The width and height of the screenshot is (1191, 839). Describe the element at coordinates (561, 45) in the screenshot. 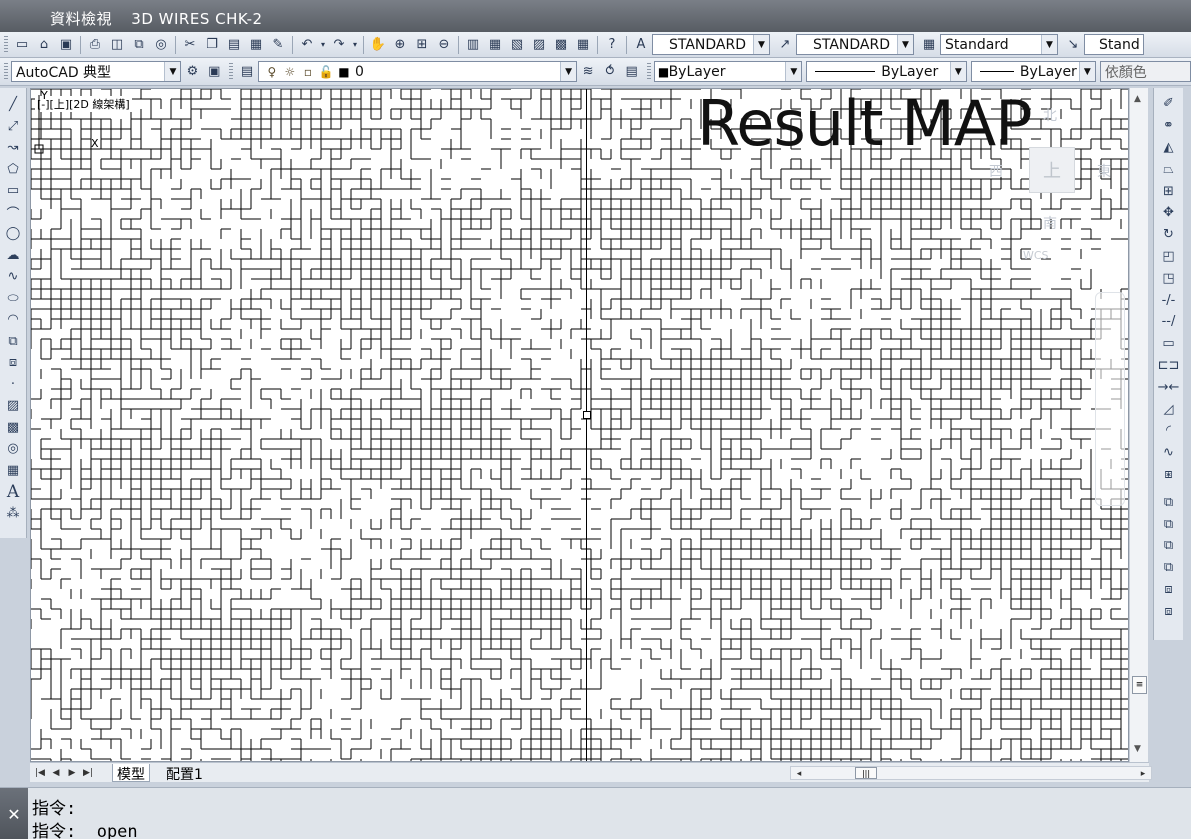

I see `markup-icon: ▩` at that location.